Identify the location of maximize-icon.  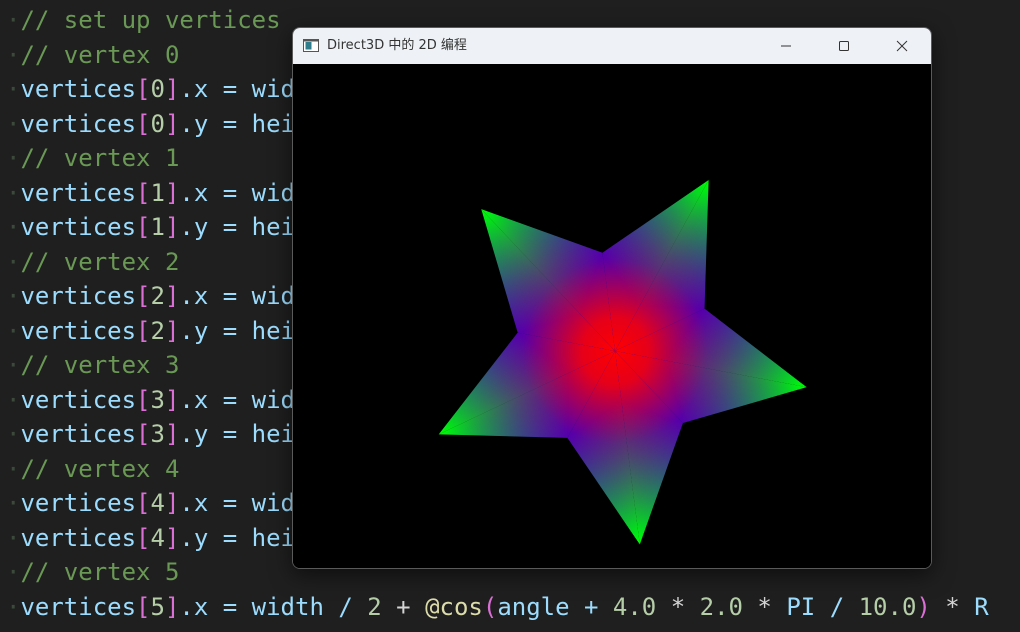
(844, 46).